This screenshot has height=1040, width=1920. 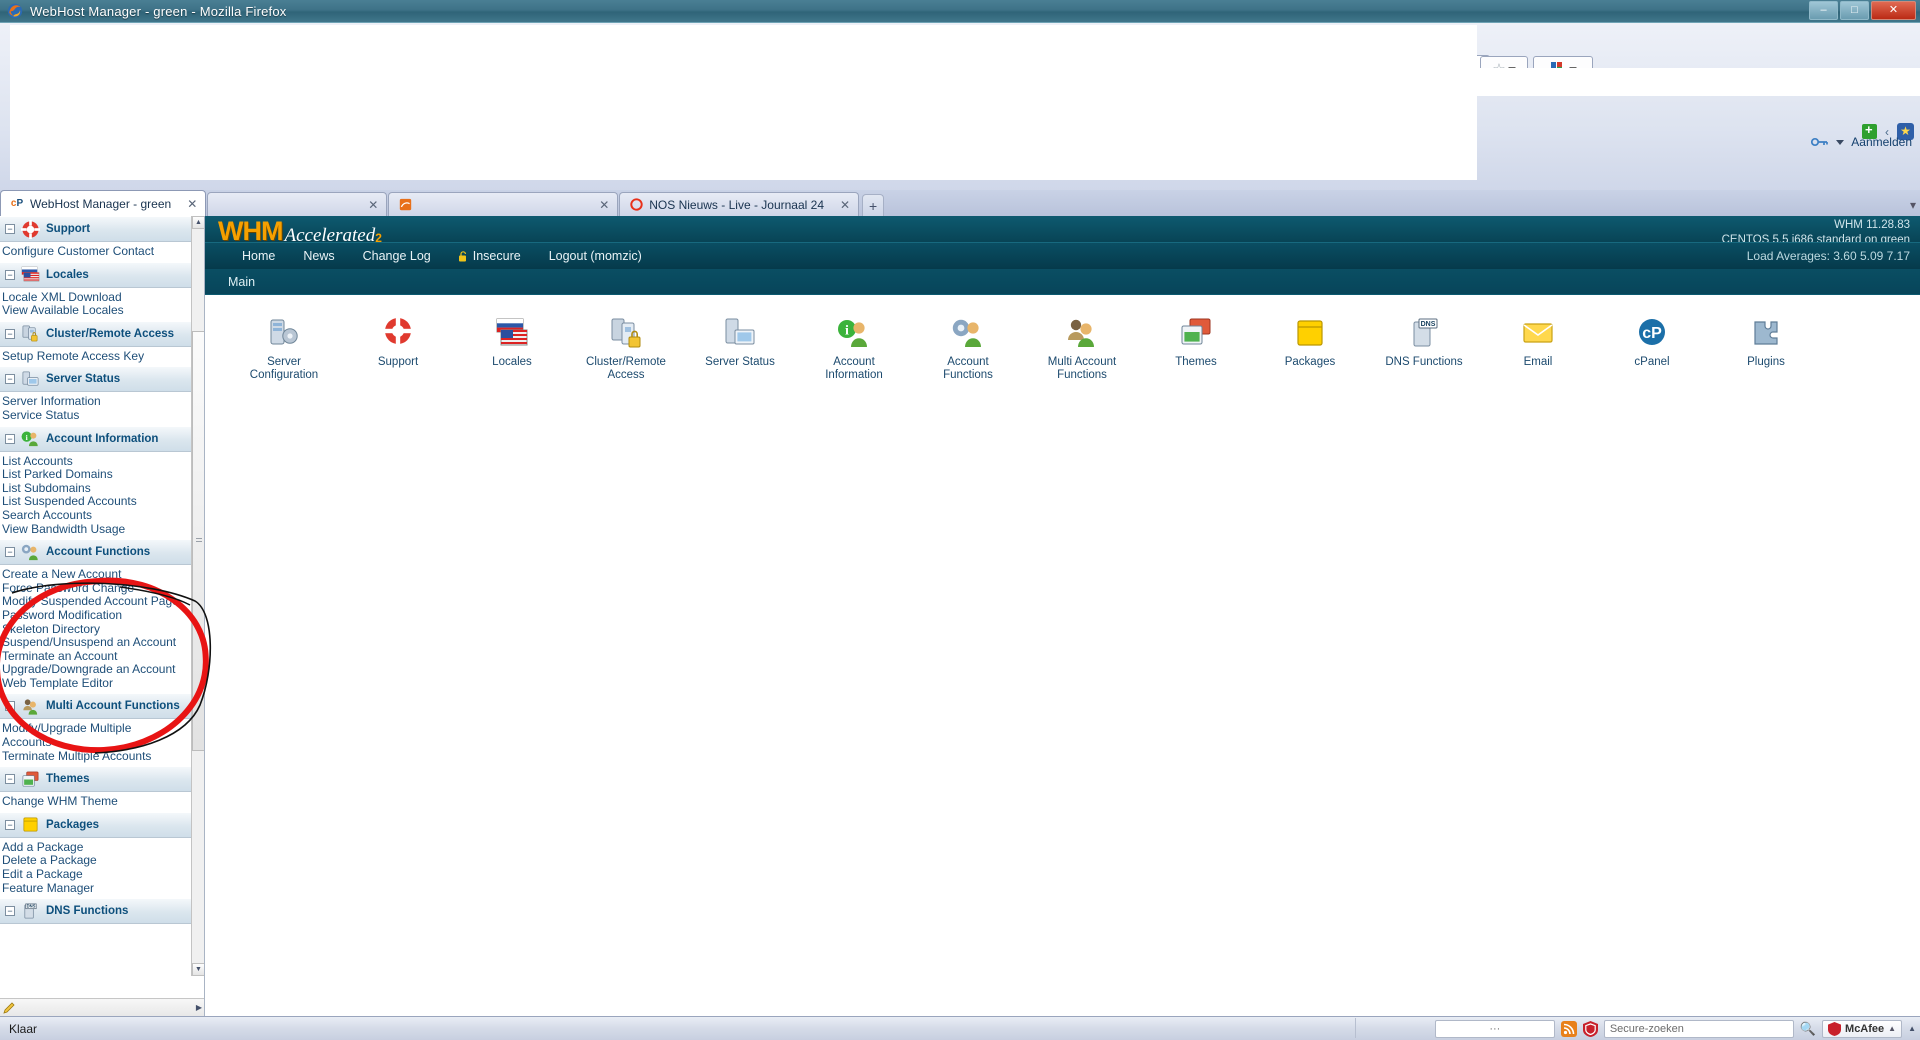 What do you see at coordinates (102, 356) in the screenshot?
I see `sidebar-link-setup-remote-access-key: Setup Remote Access Key` at bounding box center [102, 356].